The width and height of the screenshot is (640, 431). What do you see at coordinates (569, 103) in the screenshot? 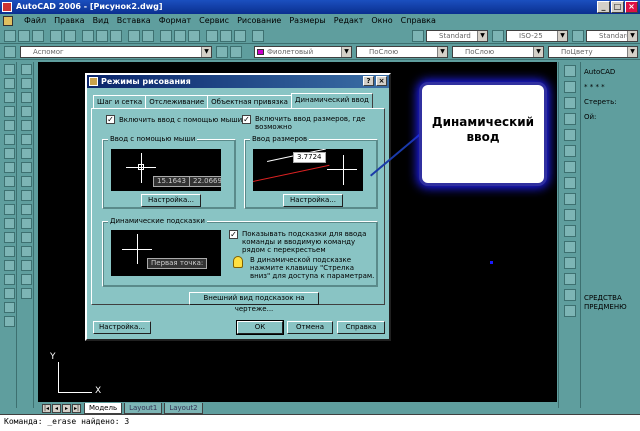
I see `dim-ordinate-icon` at bounding box center [569, 103].